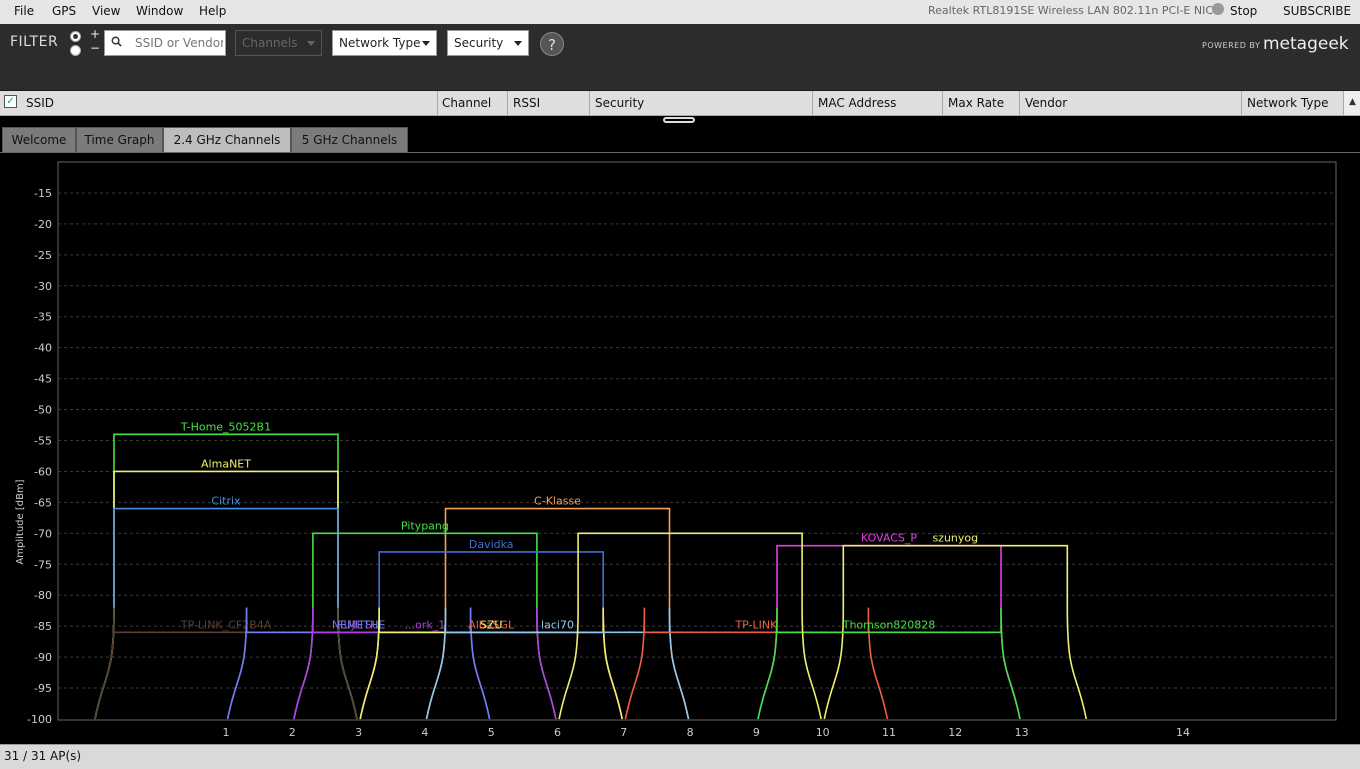 The height and width of the screenshot is (769, 1360). Describe the element at coordinates (64, 11) in the screenshot. I see `menu-gps: GPS` at that location.